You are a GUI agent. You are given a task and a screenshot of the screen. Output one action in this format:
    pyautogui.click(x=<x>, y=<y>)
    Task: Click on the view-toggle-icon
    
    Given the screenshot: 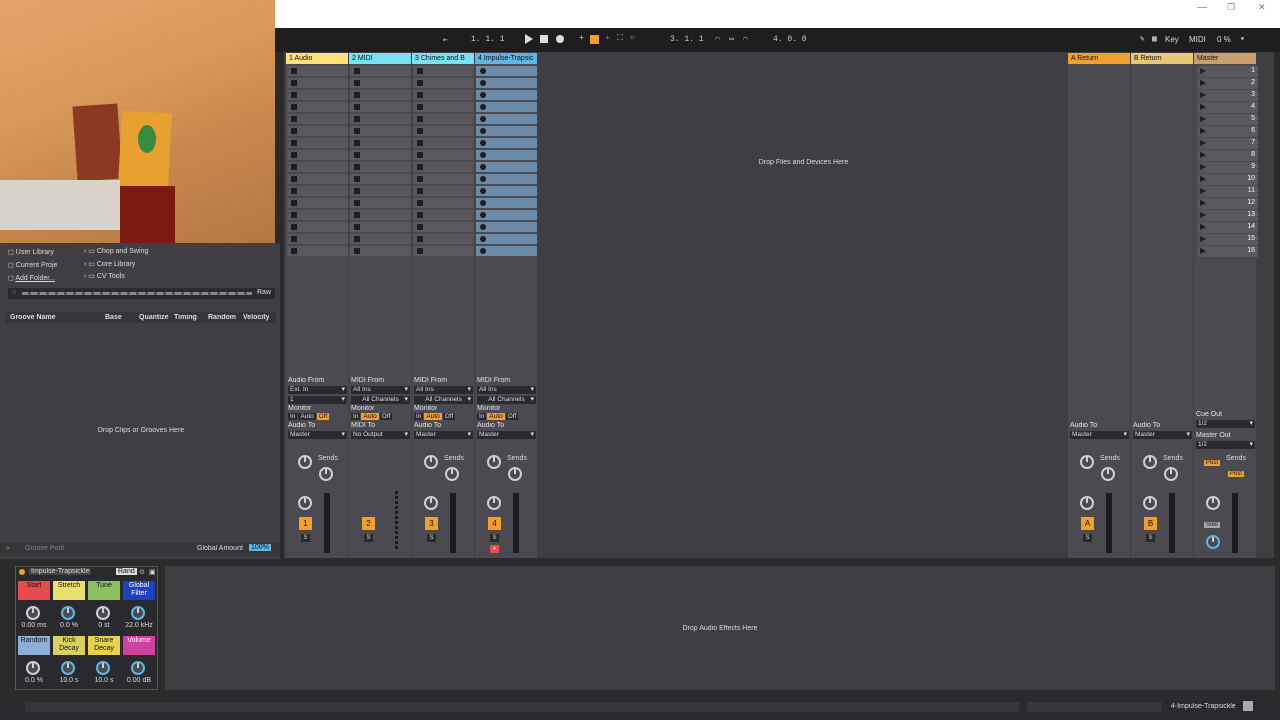 What is the action you would take?
    pyautogui.click(x=1248, y=706)
    